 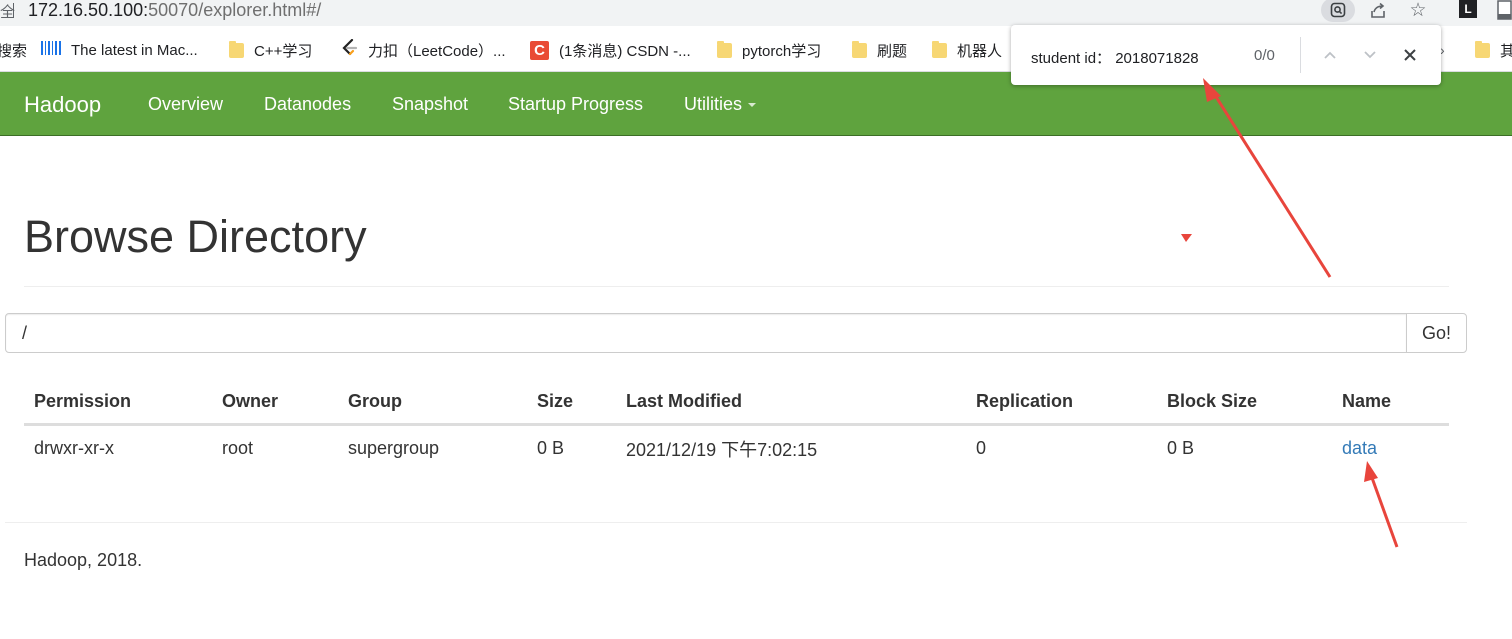 I want to click on column-header-name: Name, so click(x=1390, y=403).